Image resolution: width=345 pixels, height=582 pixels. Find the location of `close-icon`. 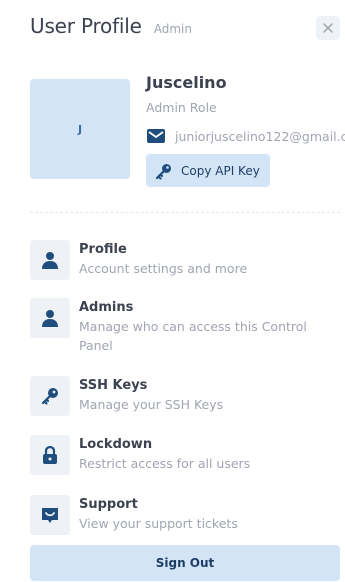

close-icon is located at coordinates (328, 28).